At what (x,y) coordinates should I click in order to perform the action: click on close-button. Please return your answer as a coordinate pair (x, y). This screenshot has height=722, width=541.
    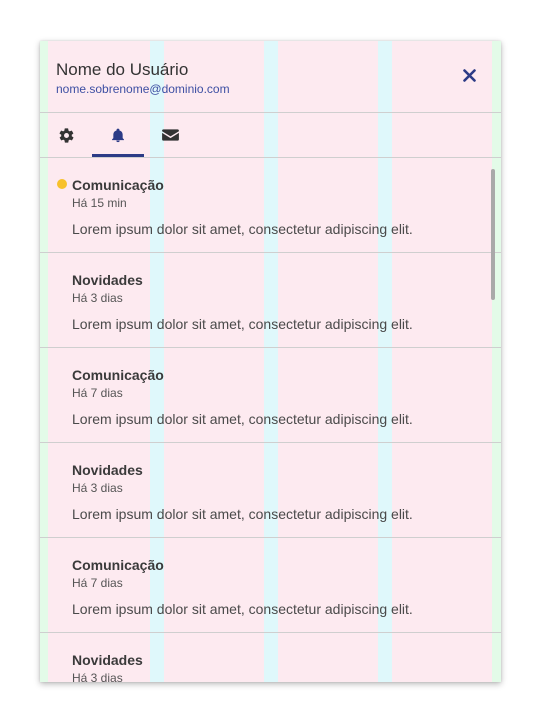
    Looking at the image, I should click on (469, 75).